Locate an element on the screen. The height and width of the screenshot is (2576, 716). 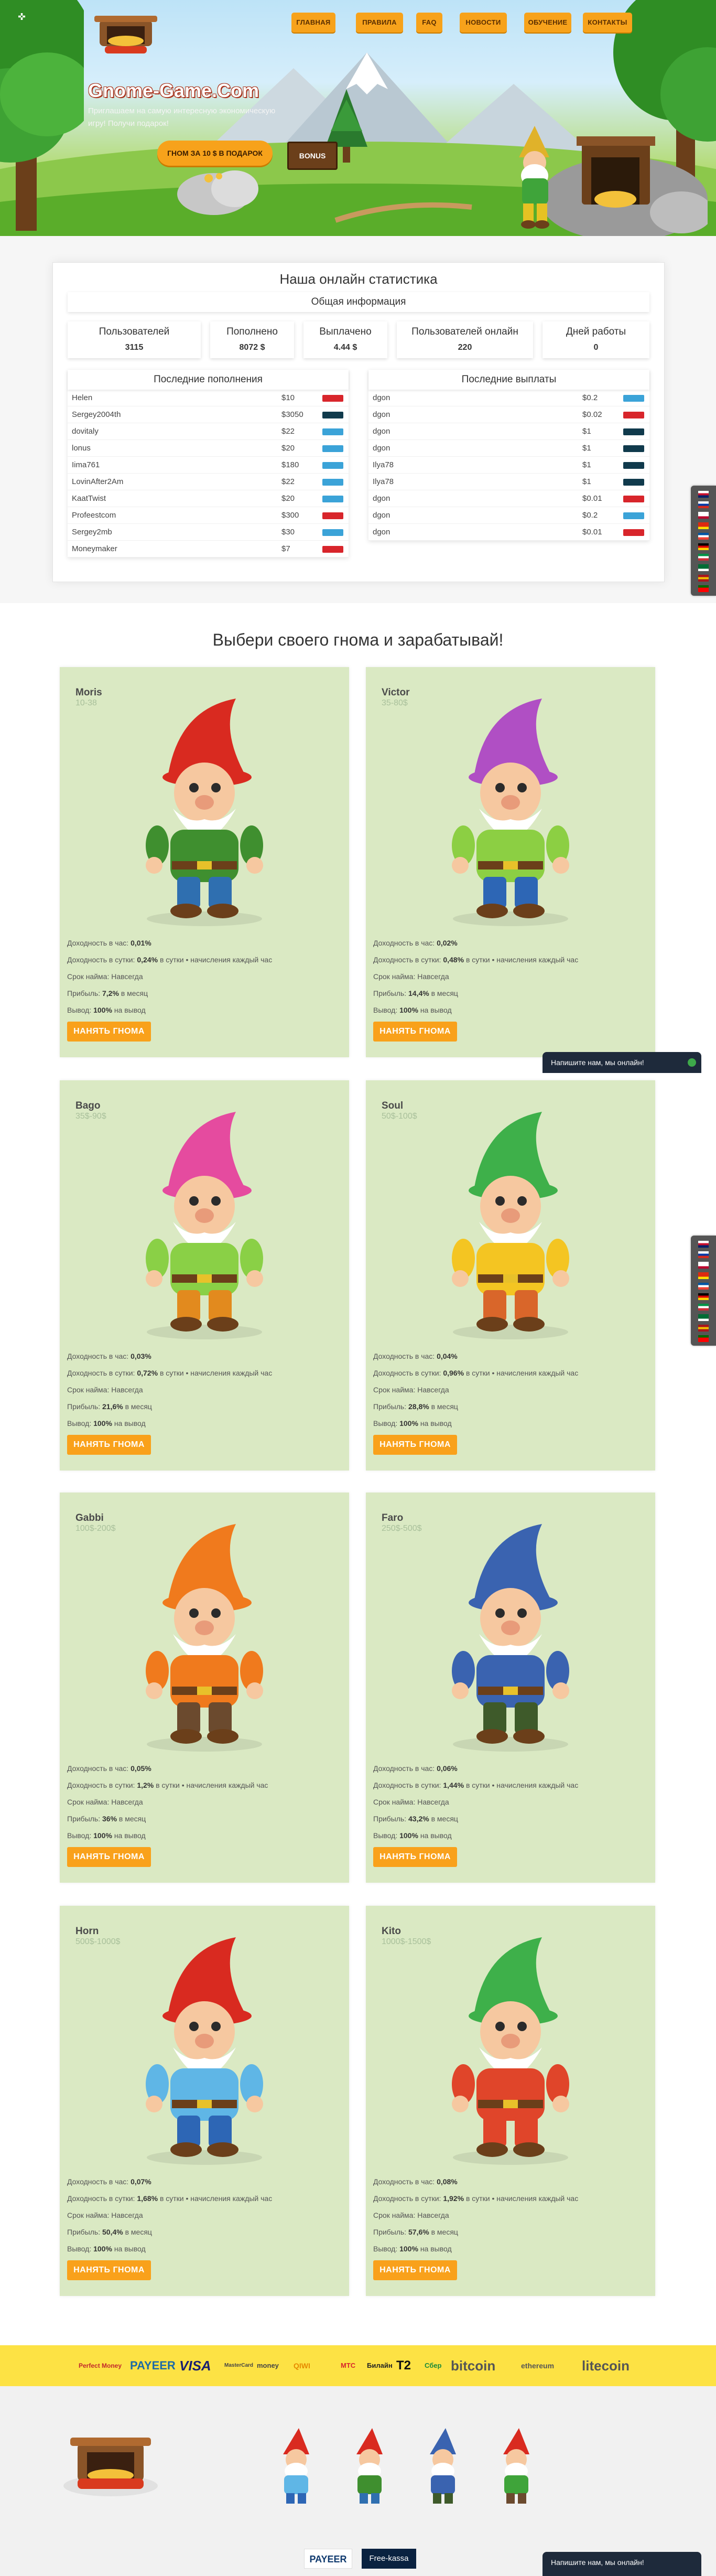
row-amount: $0.01 is located at coordinates (592, 498).